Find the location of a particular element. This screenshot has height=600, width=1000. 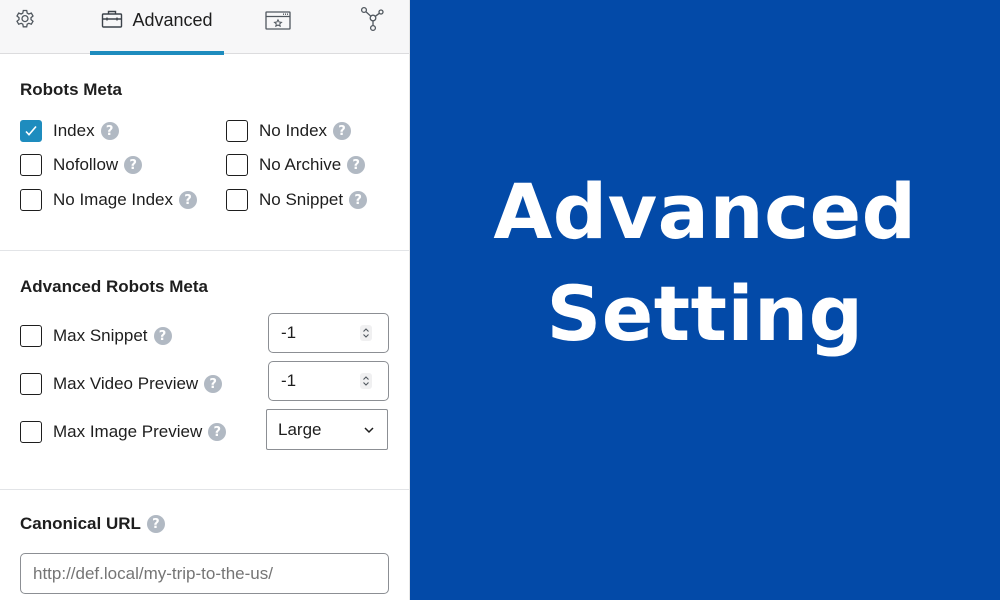

option-no-image-index: No Image Index ? is located at coordinates (109, 200).